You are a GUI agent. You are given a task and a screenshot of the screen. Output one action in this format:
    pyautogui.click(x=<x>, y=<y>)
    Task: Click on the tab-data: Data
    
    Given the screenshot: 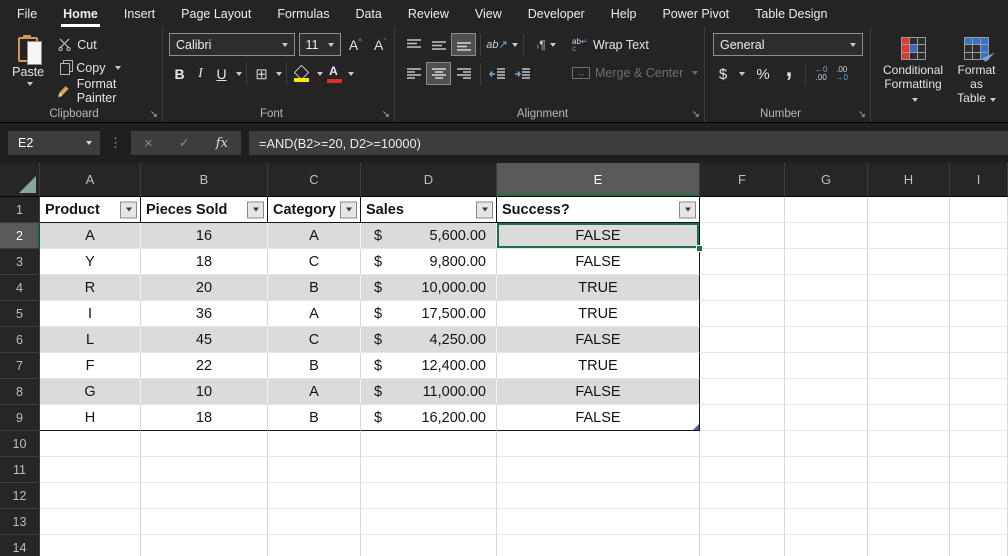 What is the action you would take?
    pyautogui.click(x=368, y=13)
    